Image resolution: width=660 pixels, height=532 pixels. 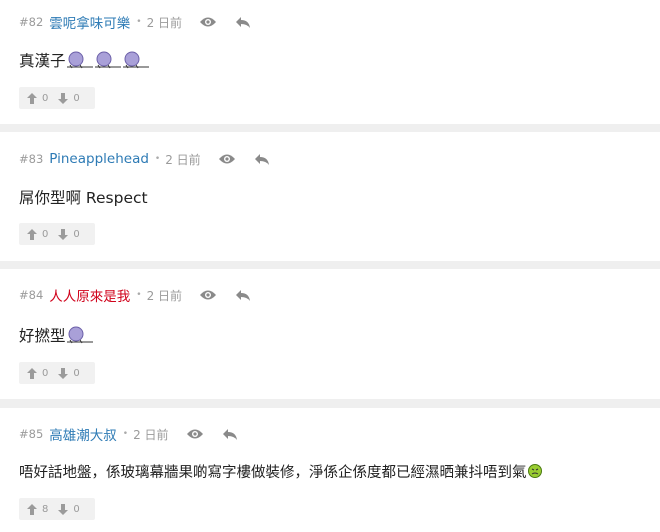 I want to click on username-link: 高雄潮大叔, so click(x=83, y=434).